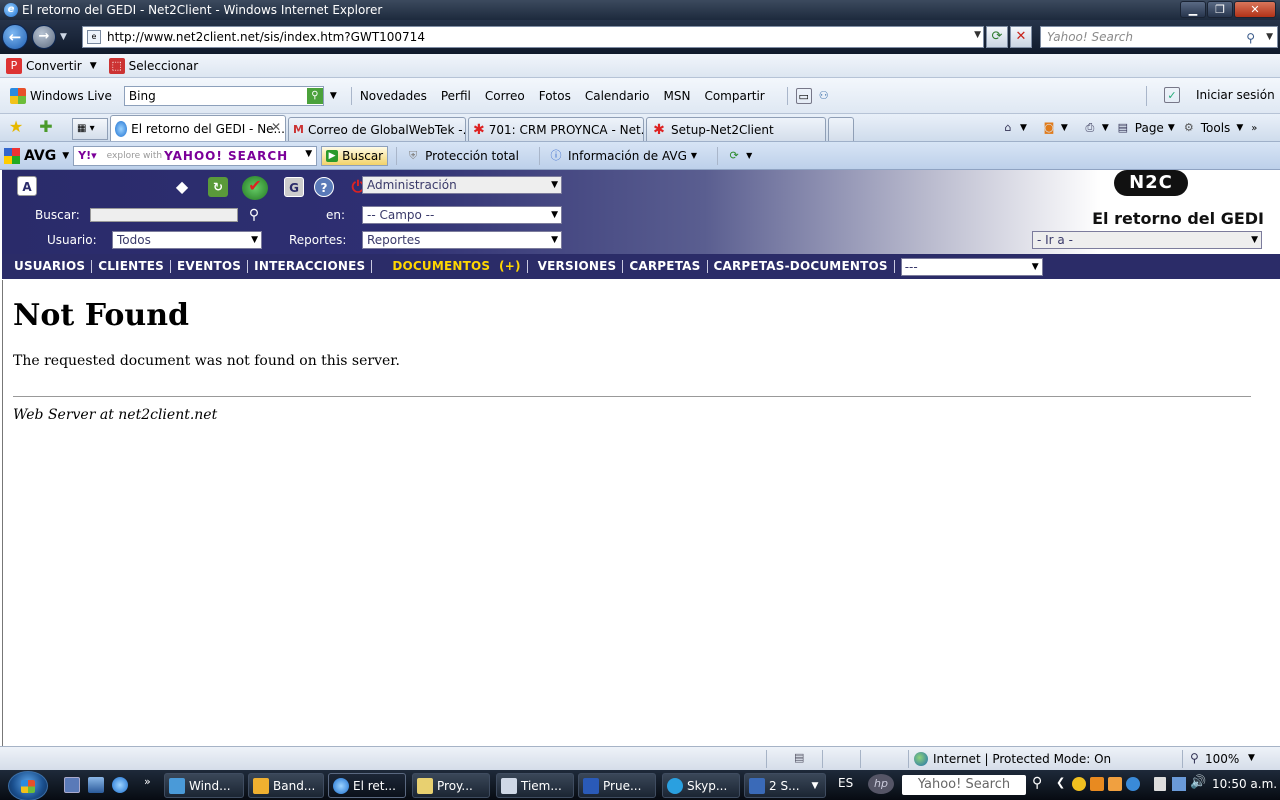 The image size is (1280, 800). What do you see at coordinates (1049, 128) in the screenshot?
I see `feeds-icon: ◙` at bounding box center [1049, 128].